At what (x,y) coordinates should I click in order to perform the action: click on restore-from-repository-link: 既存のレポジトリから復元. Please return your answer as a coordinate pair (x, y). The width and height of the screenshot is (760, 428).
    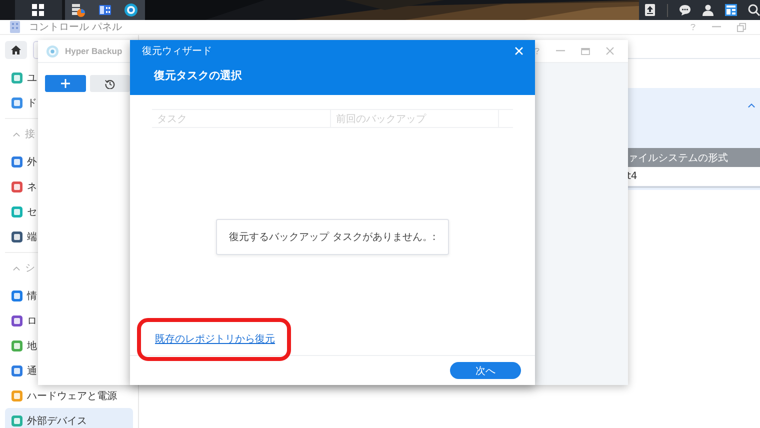
    Looking at the image, I should click on (215, 339).